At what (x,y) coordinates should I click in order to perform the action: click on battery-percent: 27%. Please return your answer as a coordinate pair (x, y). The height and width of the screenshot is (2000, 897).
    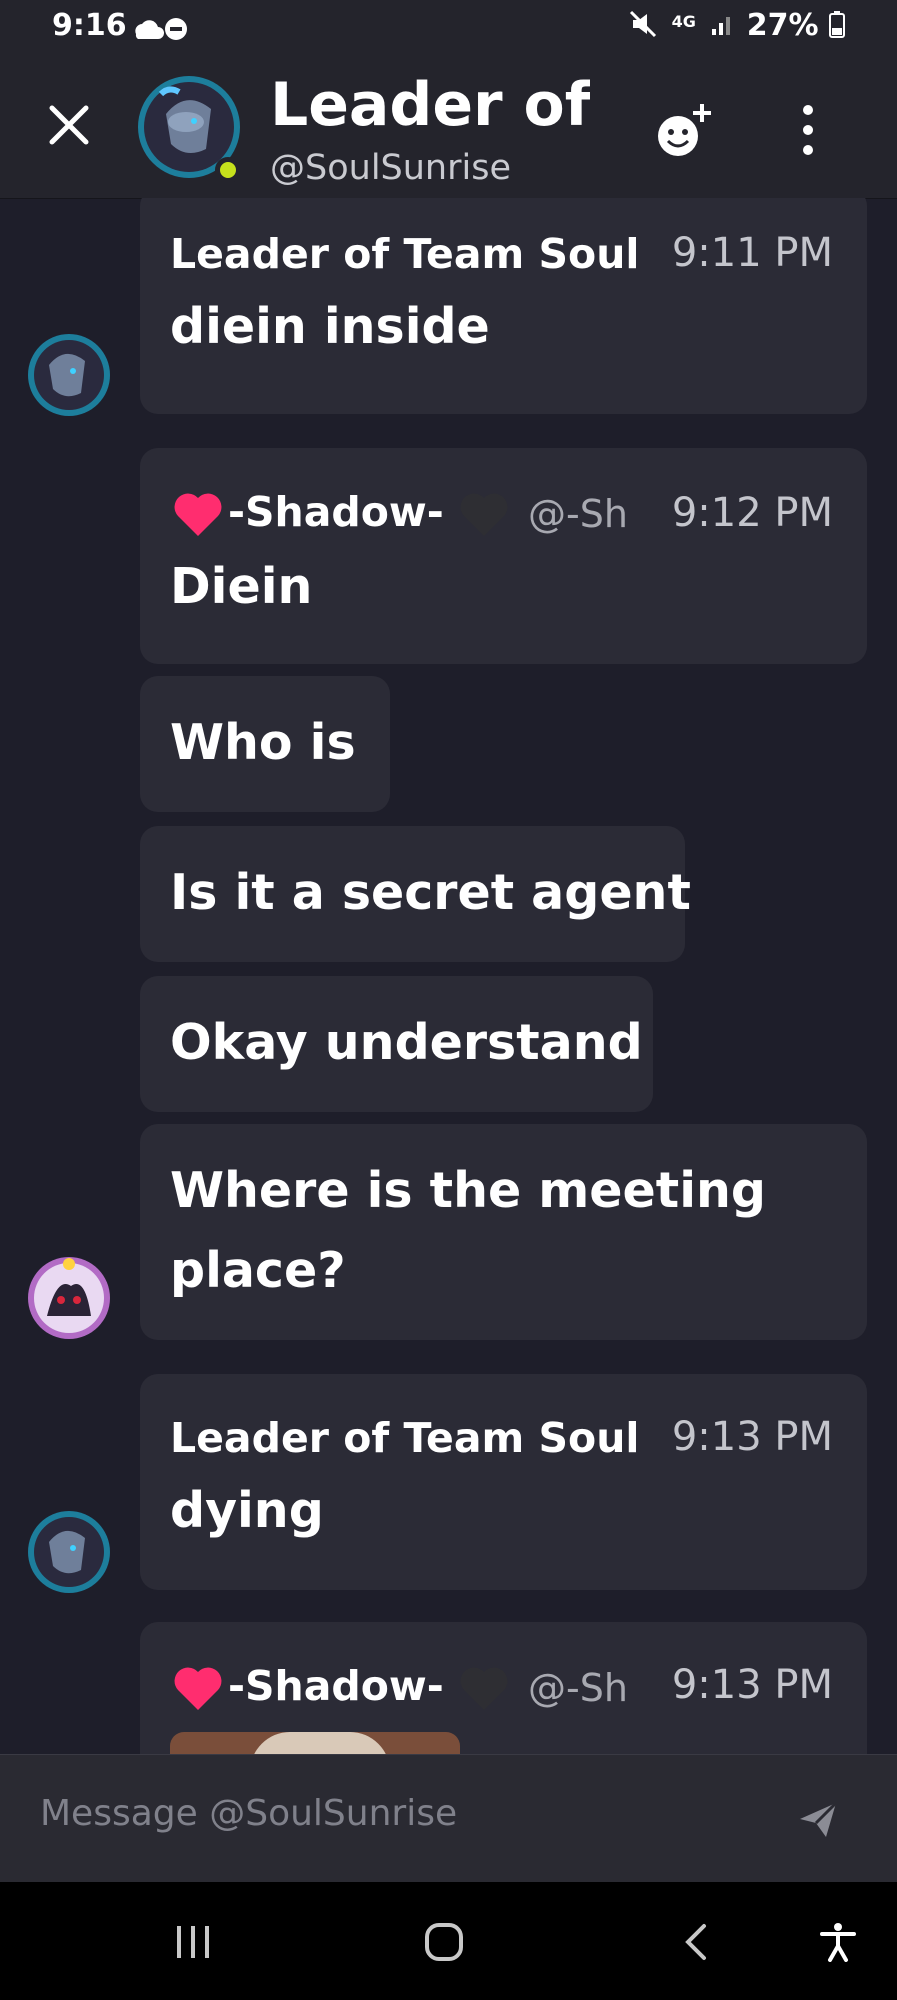
    Looking at the image, I should click on (782, 25).